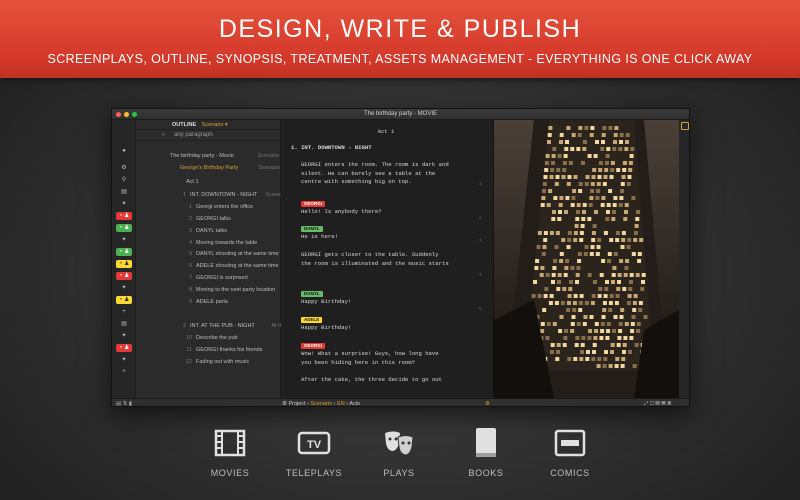 The width and height of the screenshot is (800, 500). What do you see at coordinates (586, 259) in the screenshot?
I see `reference-image` at bounding box center [586, 259].